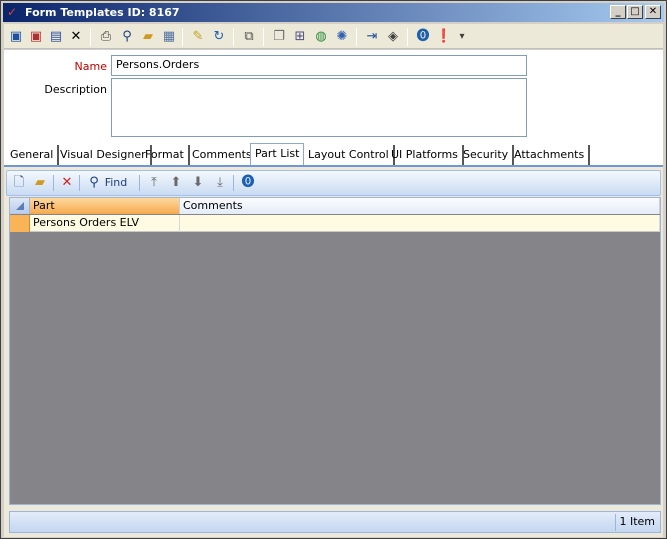  Describe the element at coordinates (319, 65) in the screenshot. I see `name-field: Persons.Orders` at that location.